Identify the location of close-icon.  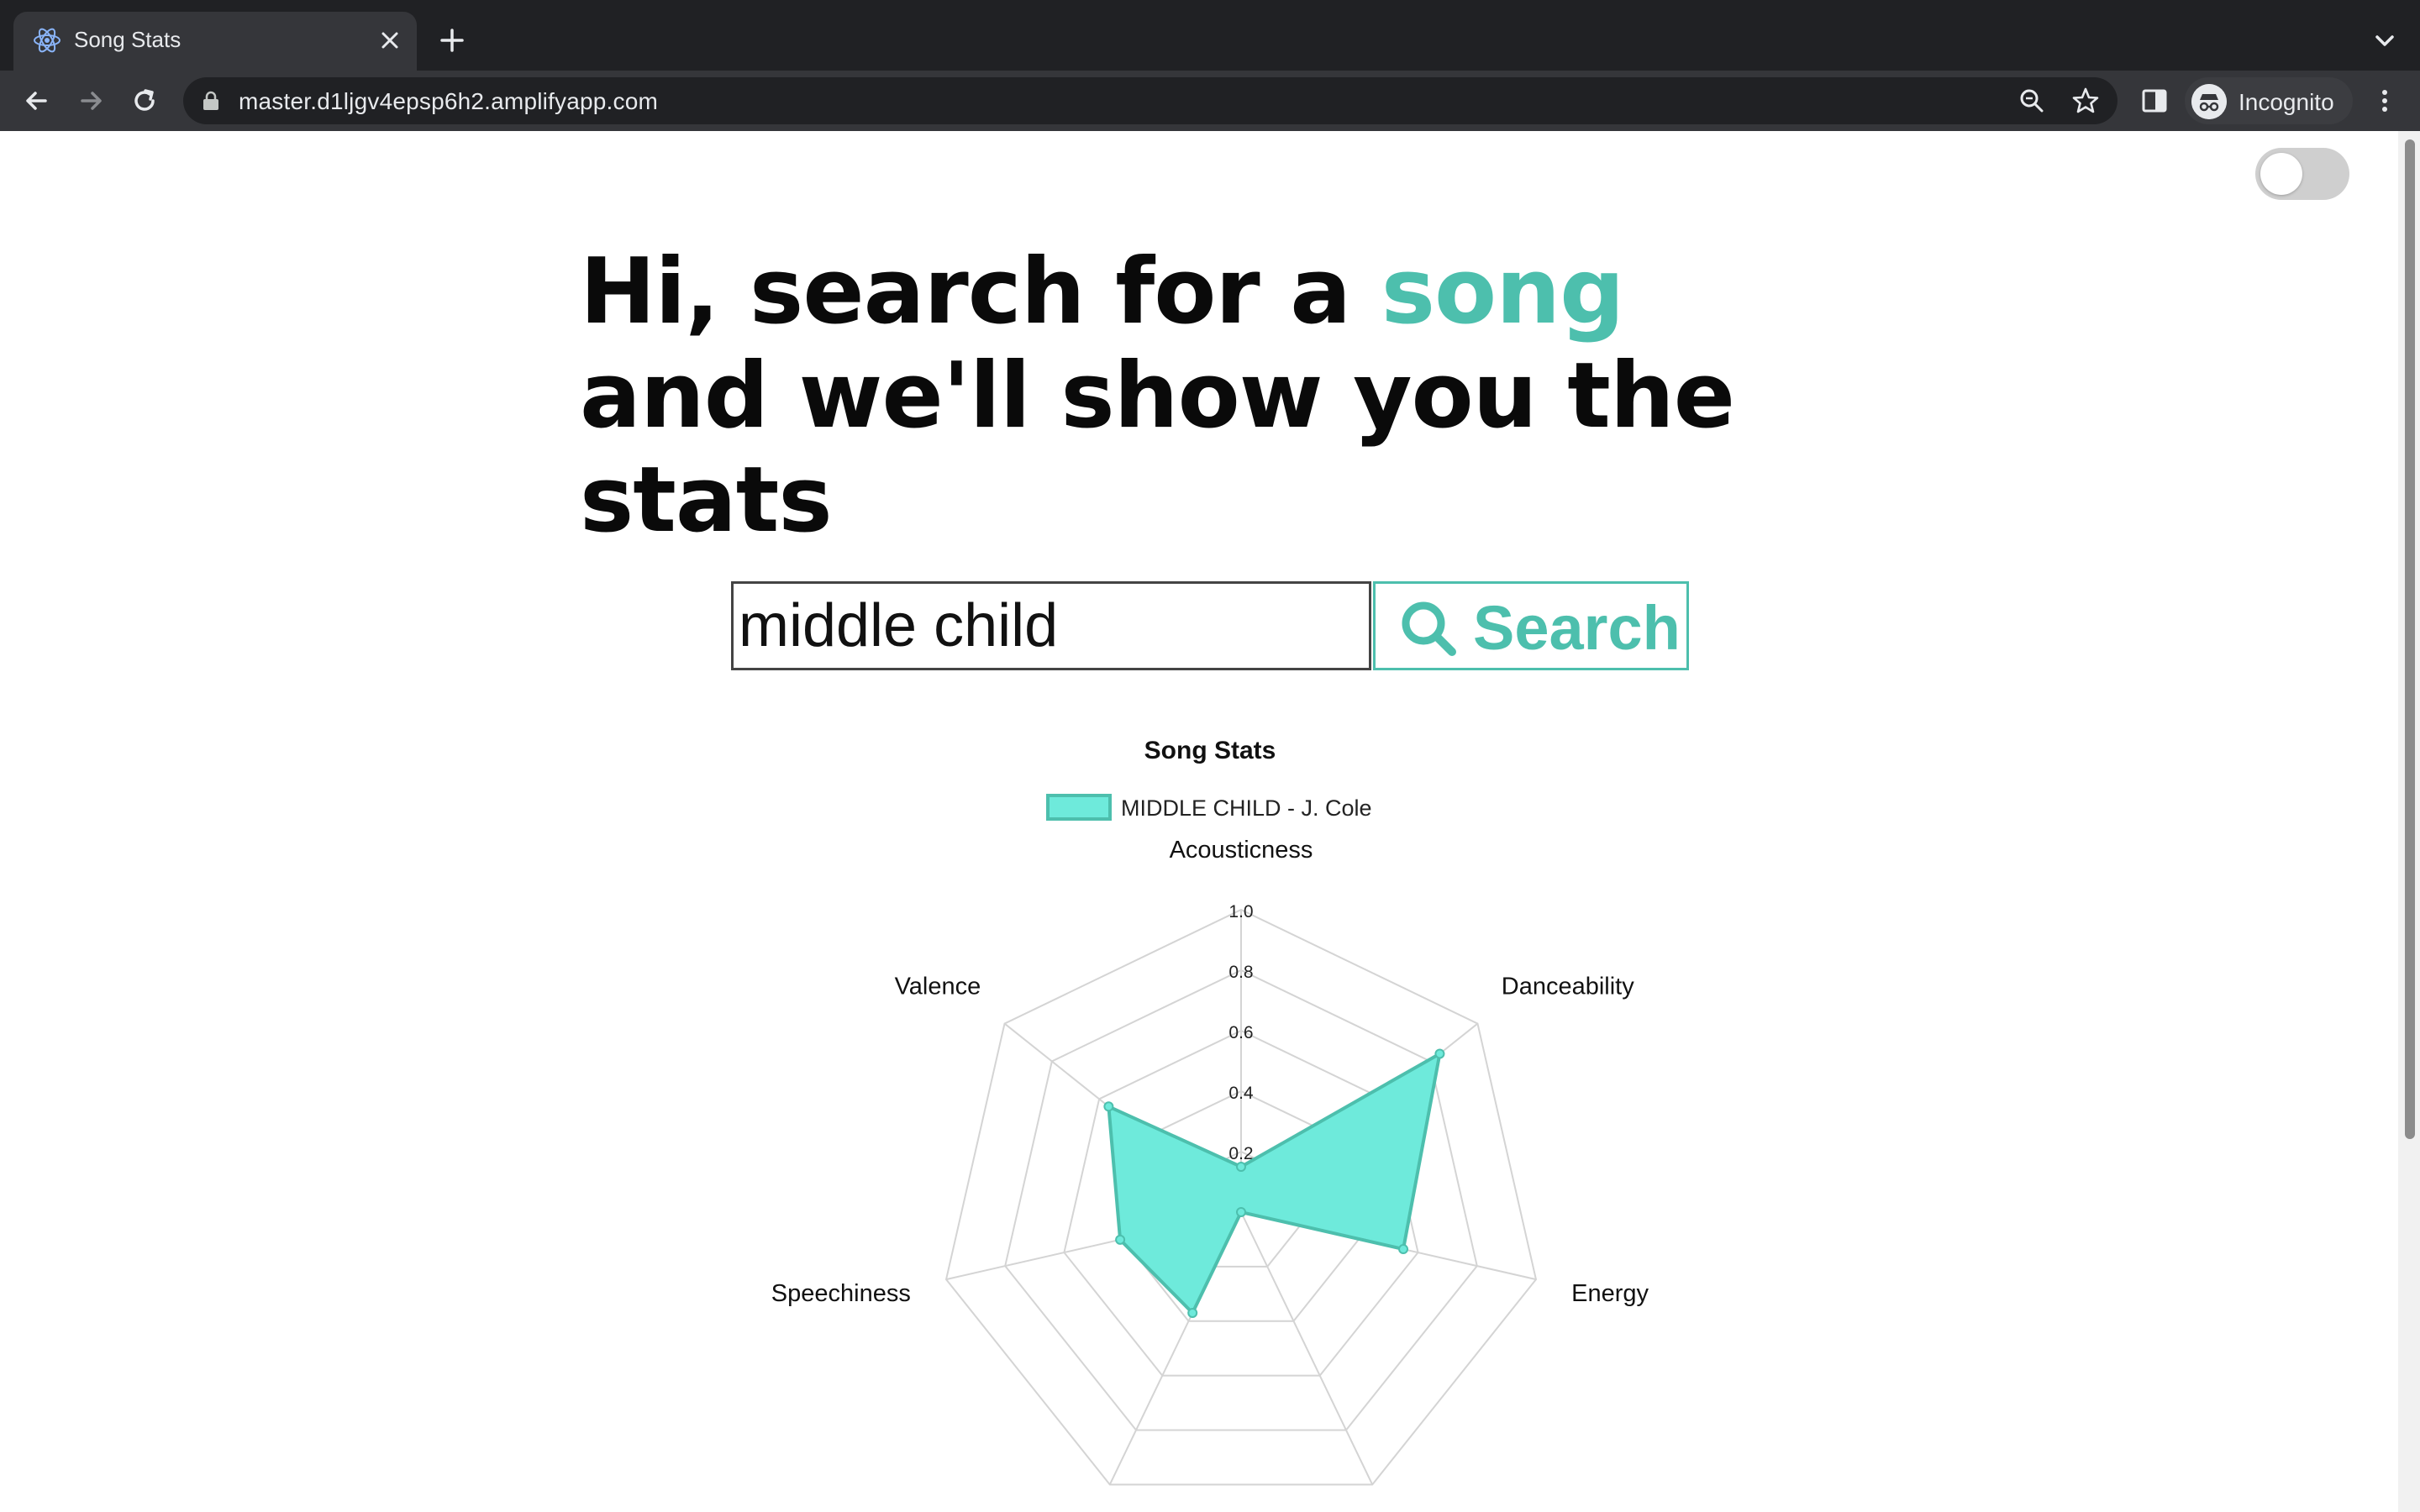
(390, 40).